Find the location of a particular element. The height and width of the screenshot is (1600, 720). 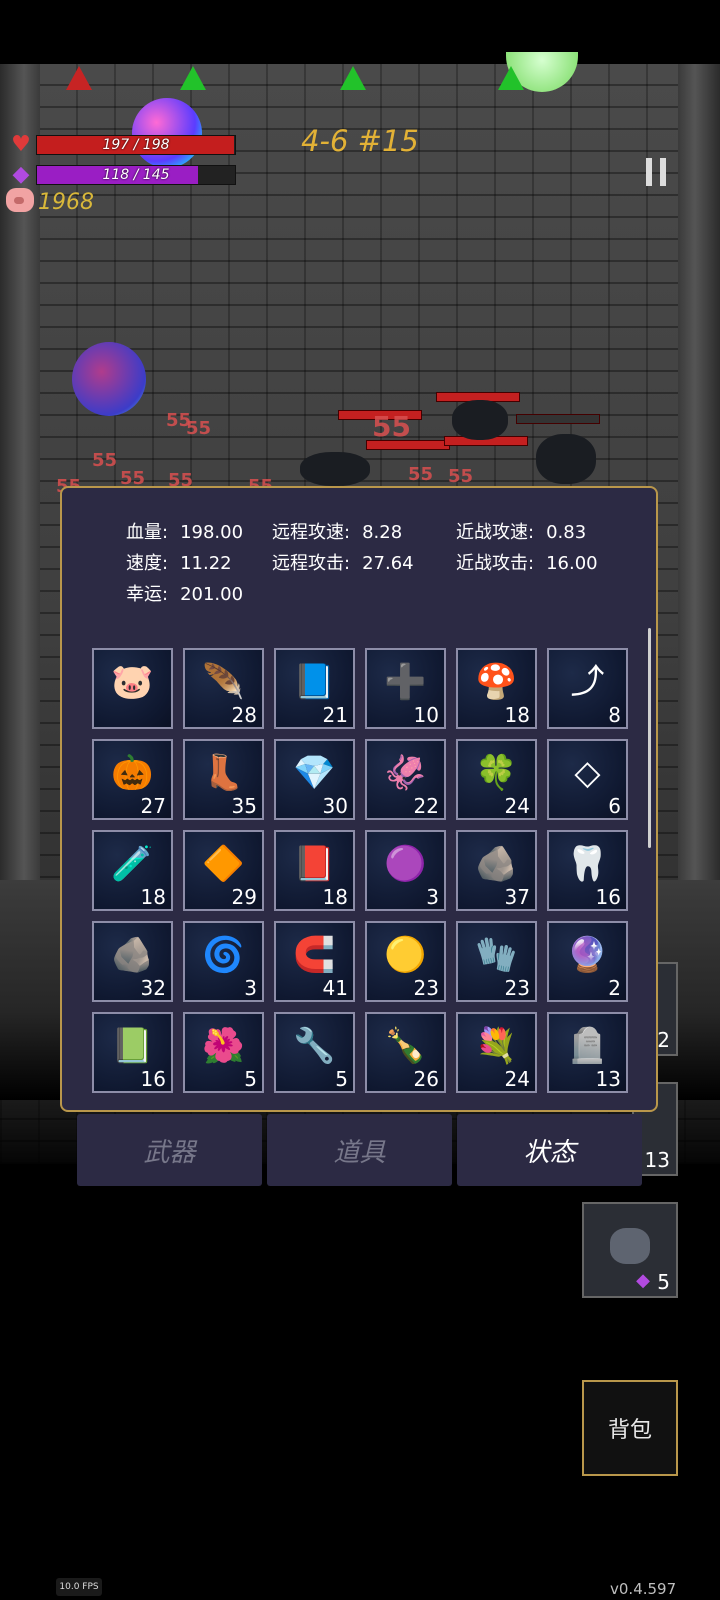

item-slot: 🦷 16 is located at coordinates (587, 870).